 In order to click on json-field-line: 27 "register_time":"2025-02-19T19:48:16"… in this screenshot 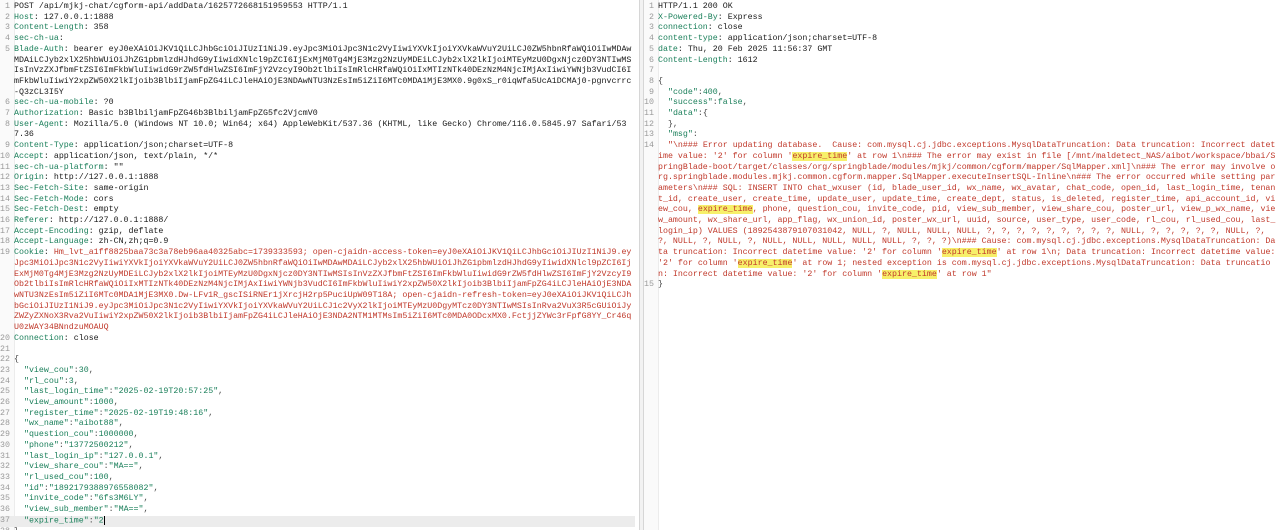, I will do `click(317, 414)`.